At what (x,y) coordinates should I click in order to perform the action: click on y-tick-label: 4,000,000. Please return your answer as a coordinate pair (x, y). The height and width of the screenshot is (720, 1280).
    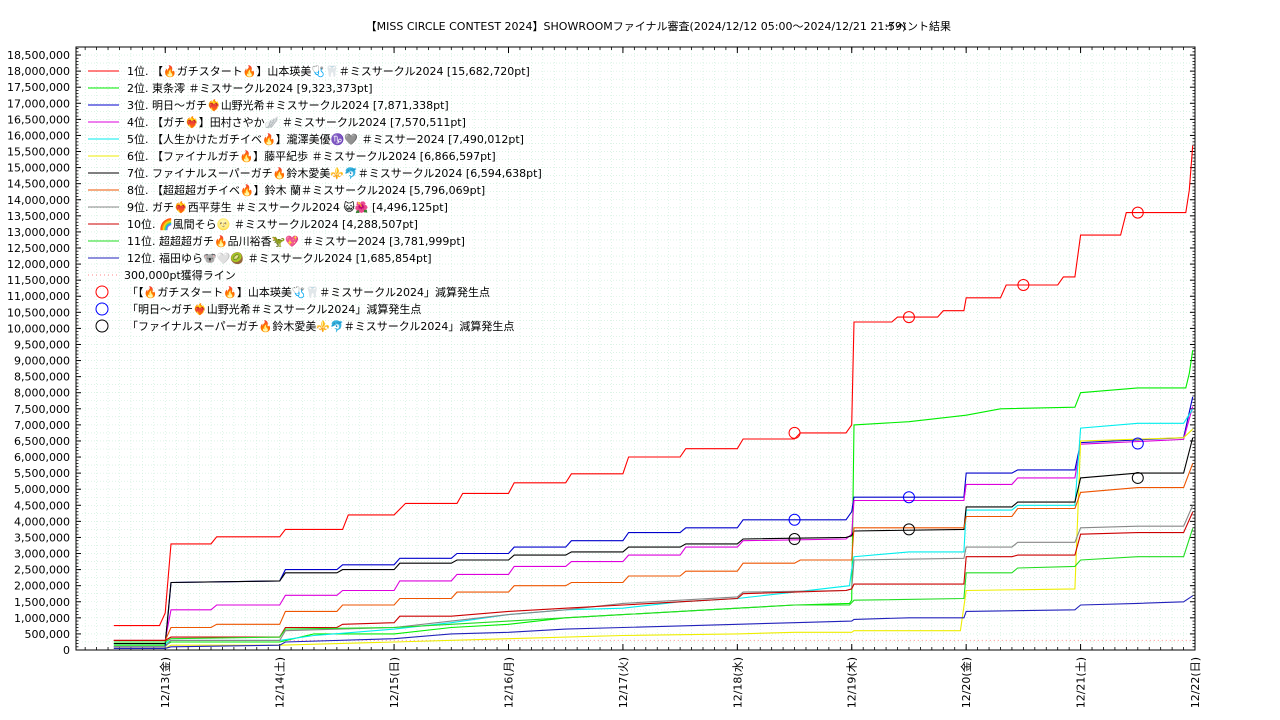
    Looking at the image, I should click on (42, 521).